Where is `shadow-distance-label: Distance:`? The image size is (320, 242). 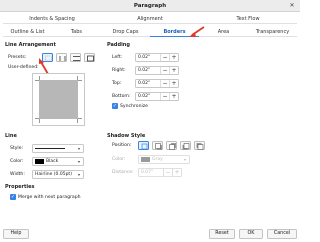
shadow-distance-label: Distance: is located at coordinates (123, 172).